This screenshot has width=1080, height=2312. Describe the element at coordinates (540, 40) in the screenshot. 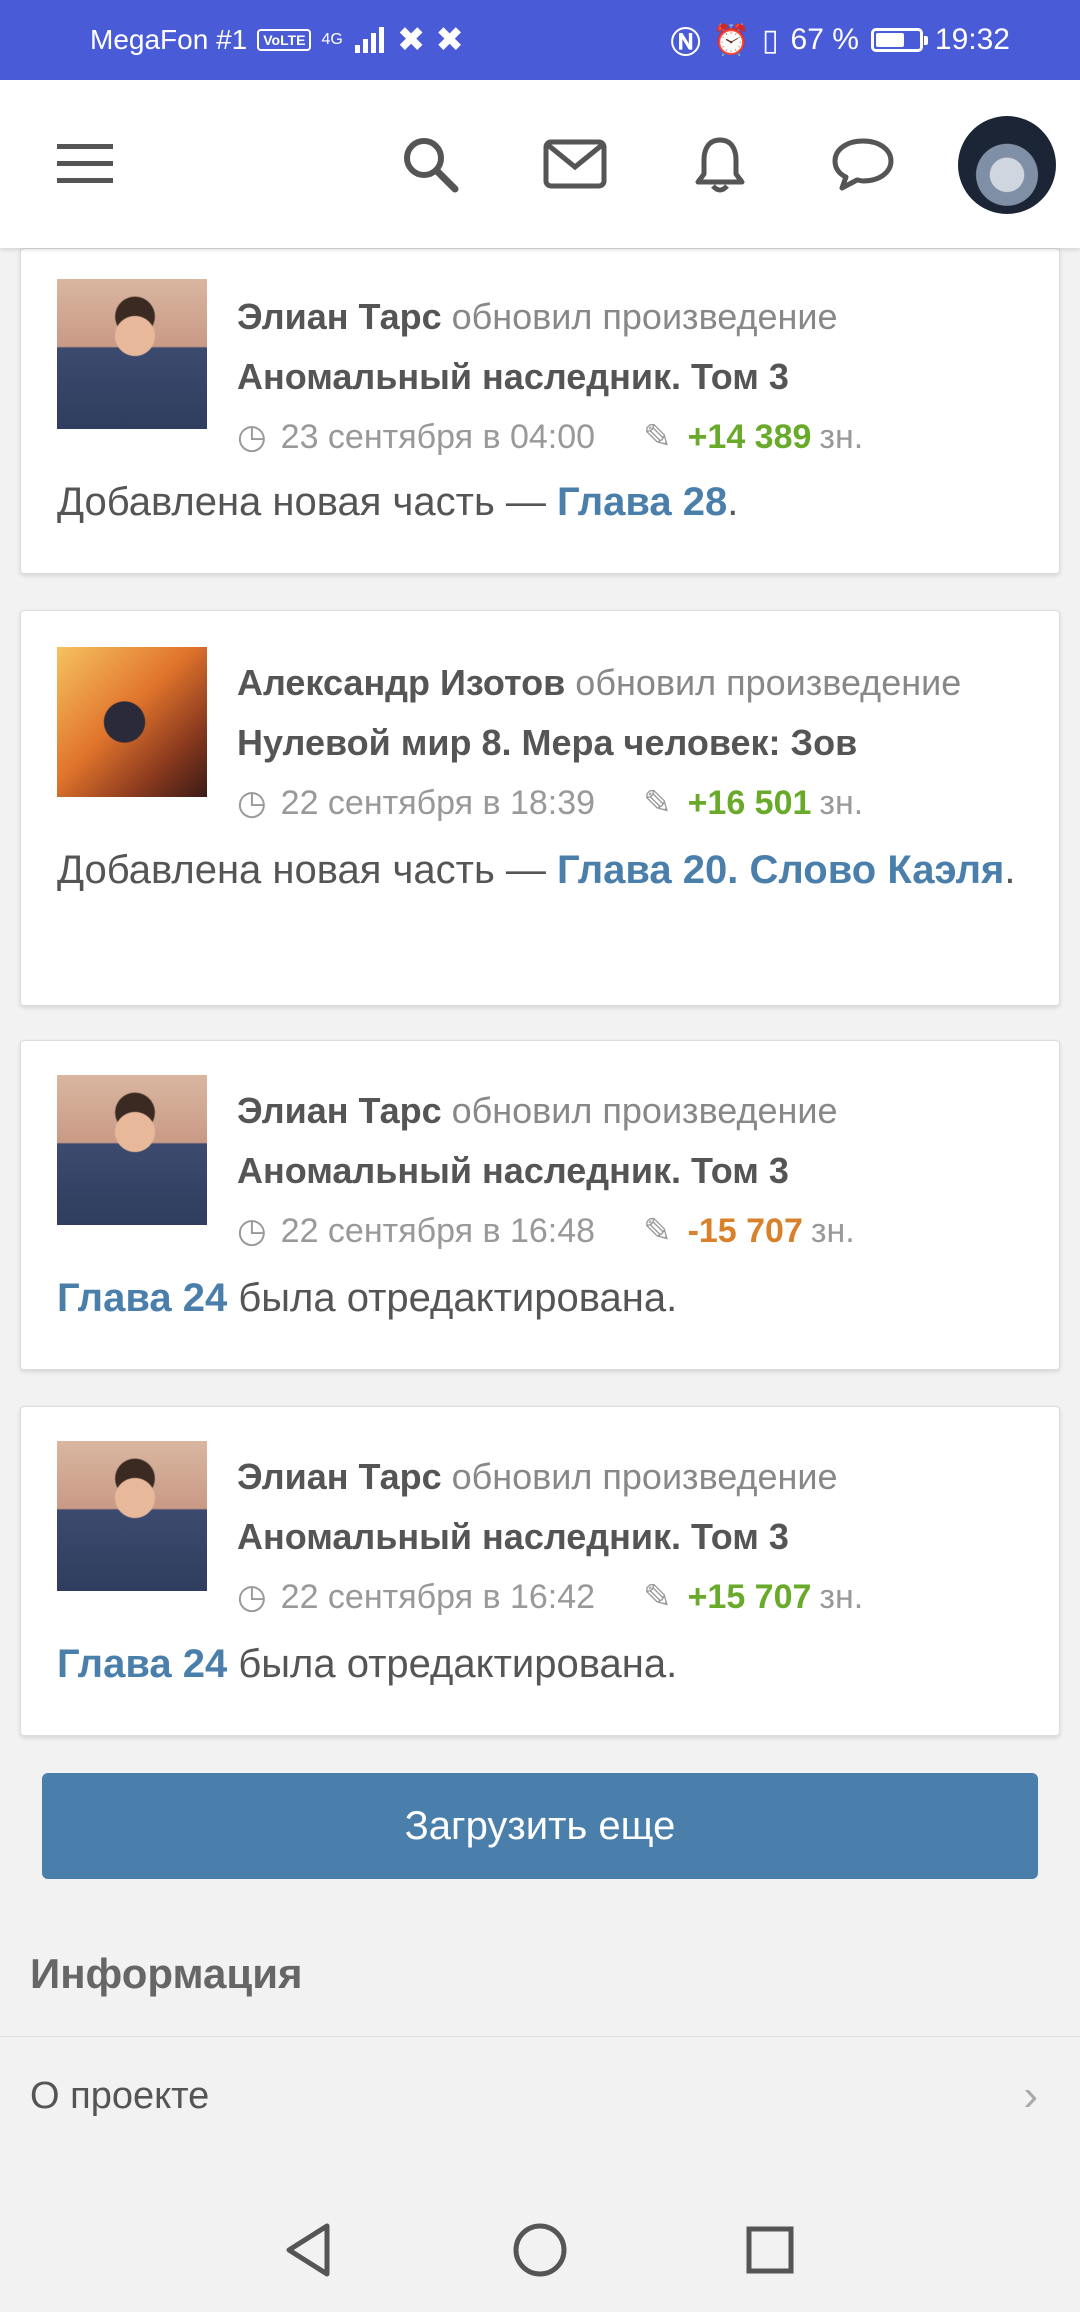

I see `status-bar: MegaFon #1 VoLTE 4G ✖ ✖ Ⓝ ⏰ ▯ 67 % 19:32` at that location.